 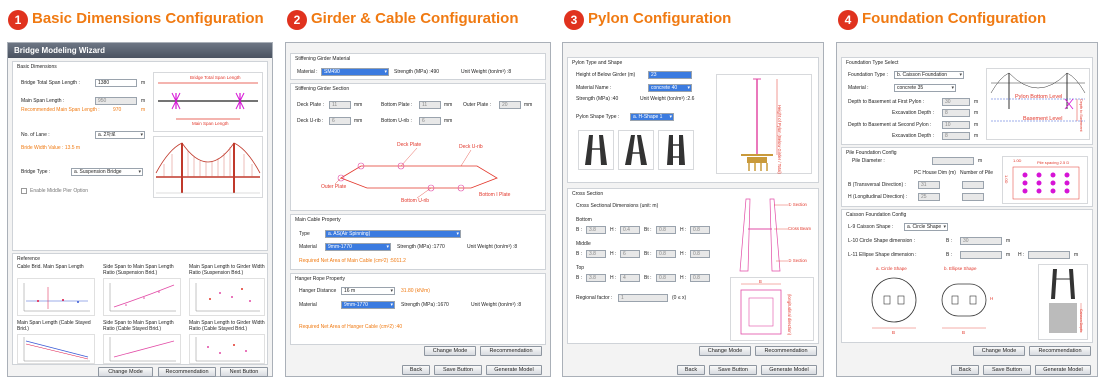 I want to click on girder-material-select: SM490, so click(x=355, y=72).